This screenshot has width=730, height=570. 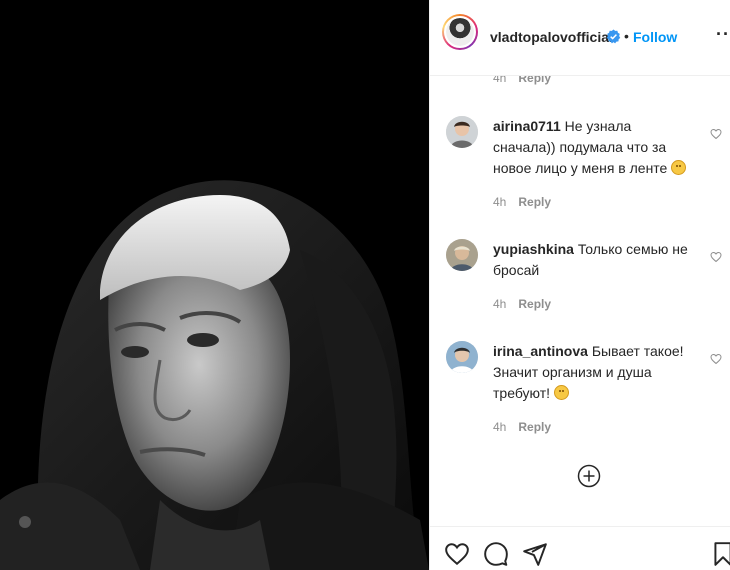 What do you see at coordinates (613, 36) in the screenshot?
I see `verified-badge-icon` at bounding box center [613, 36].